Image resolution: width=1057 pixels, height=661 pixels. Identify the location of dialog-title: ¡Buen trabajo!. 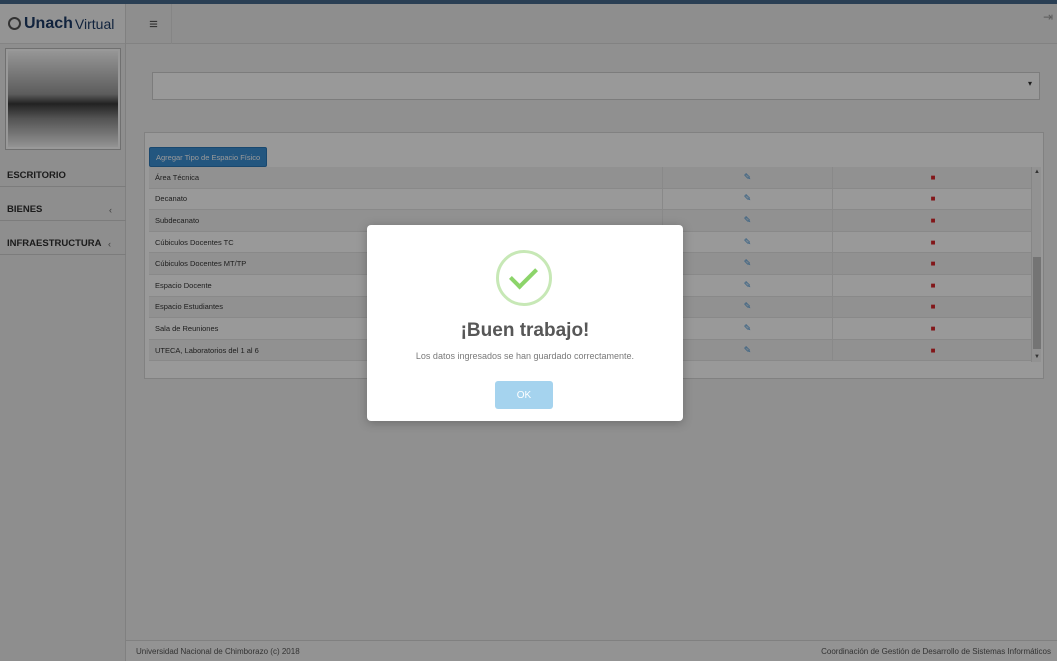
(525, 330).